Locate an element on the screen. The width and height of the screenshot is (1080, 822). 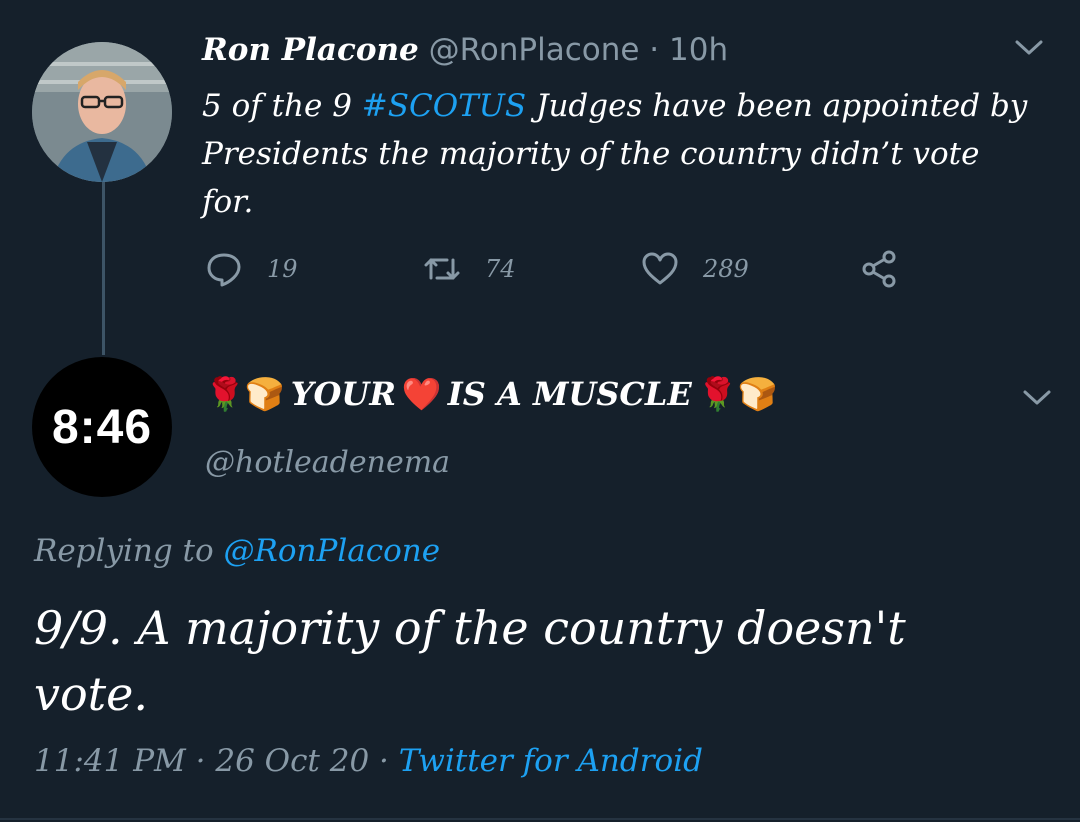
tweet-text-part: 5 of the 9 is located at coordinates (282, 106).